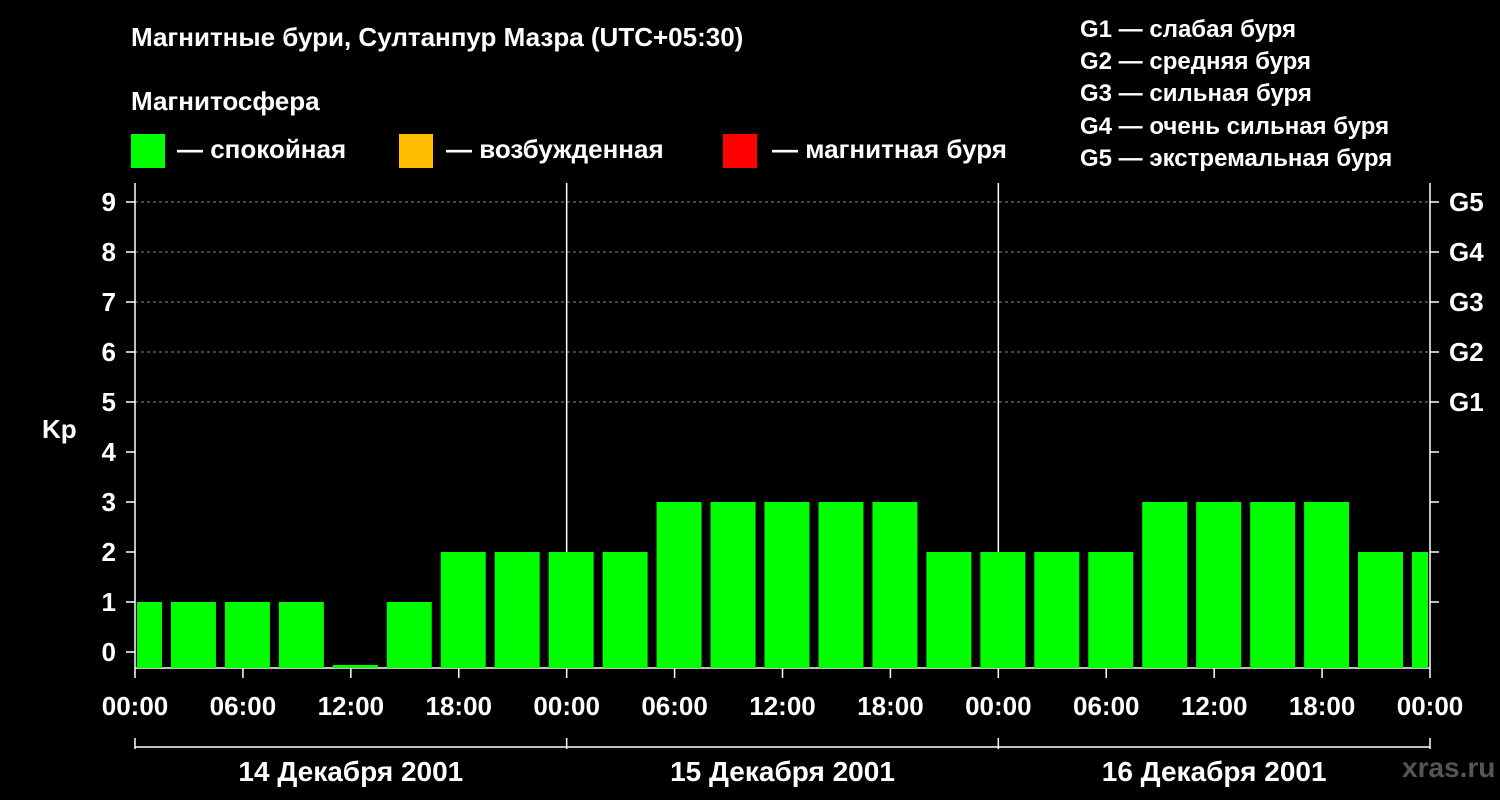 This screenshot has height=800, width=1500. What do you see at coordinates (1449, 767) in the screenshot?
I see `watermark: xras.ru` at bounding box center [1449, 767].